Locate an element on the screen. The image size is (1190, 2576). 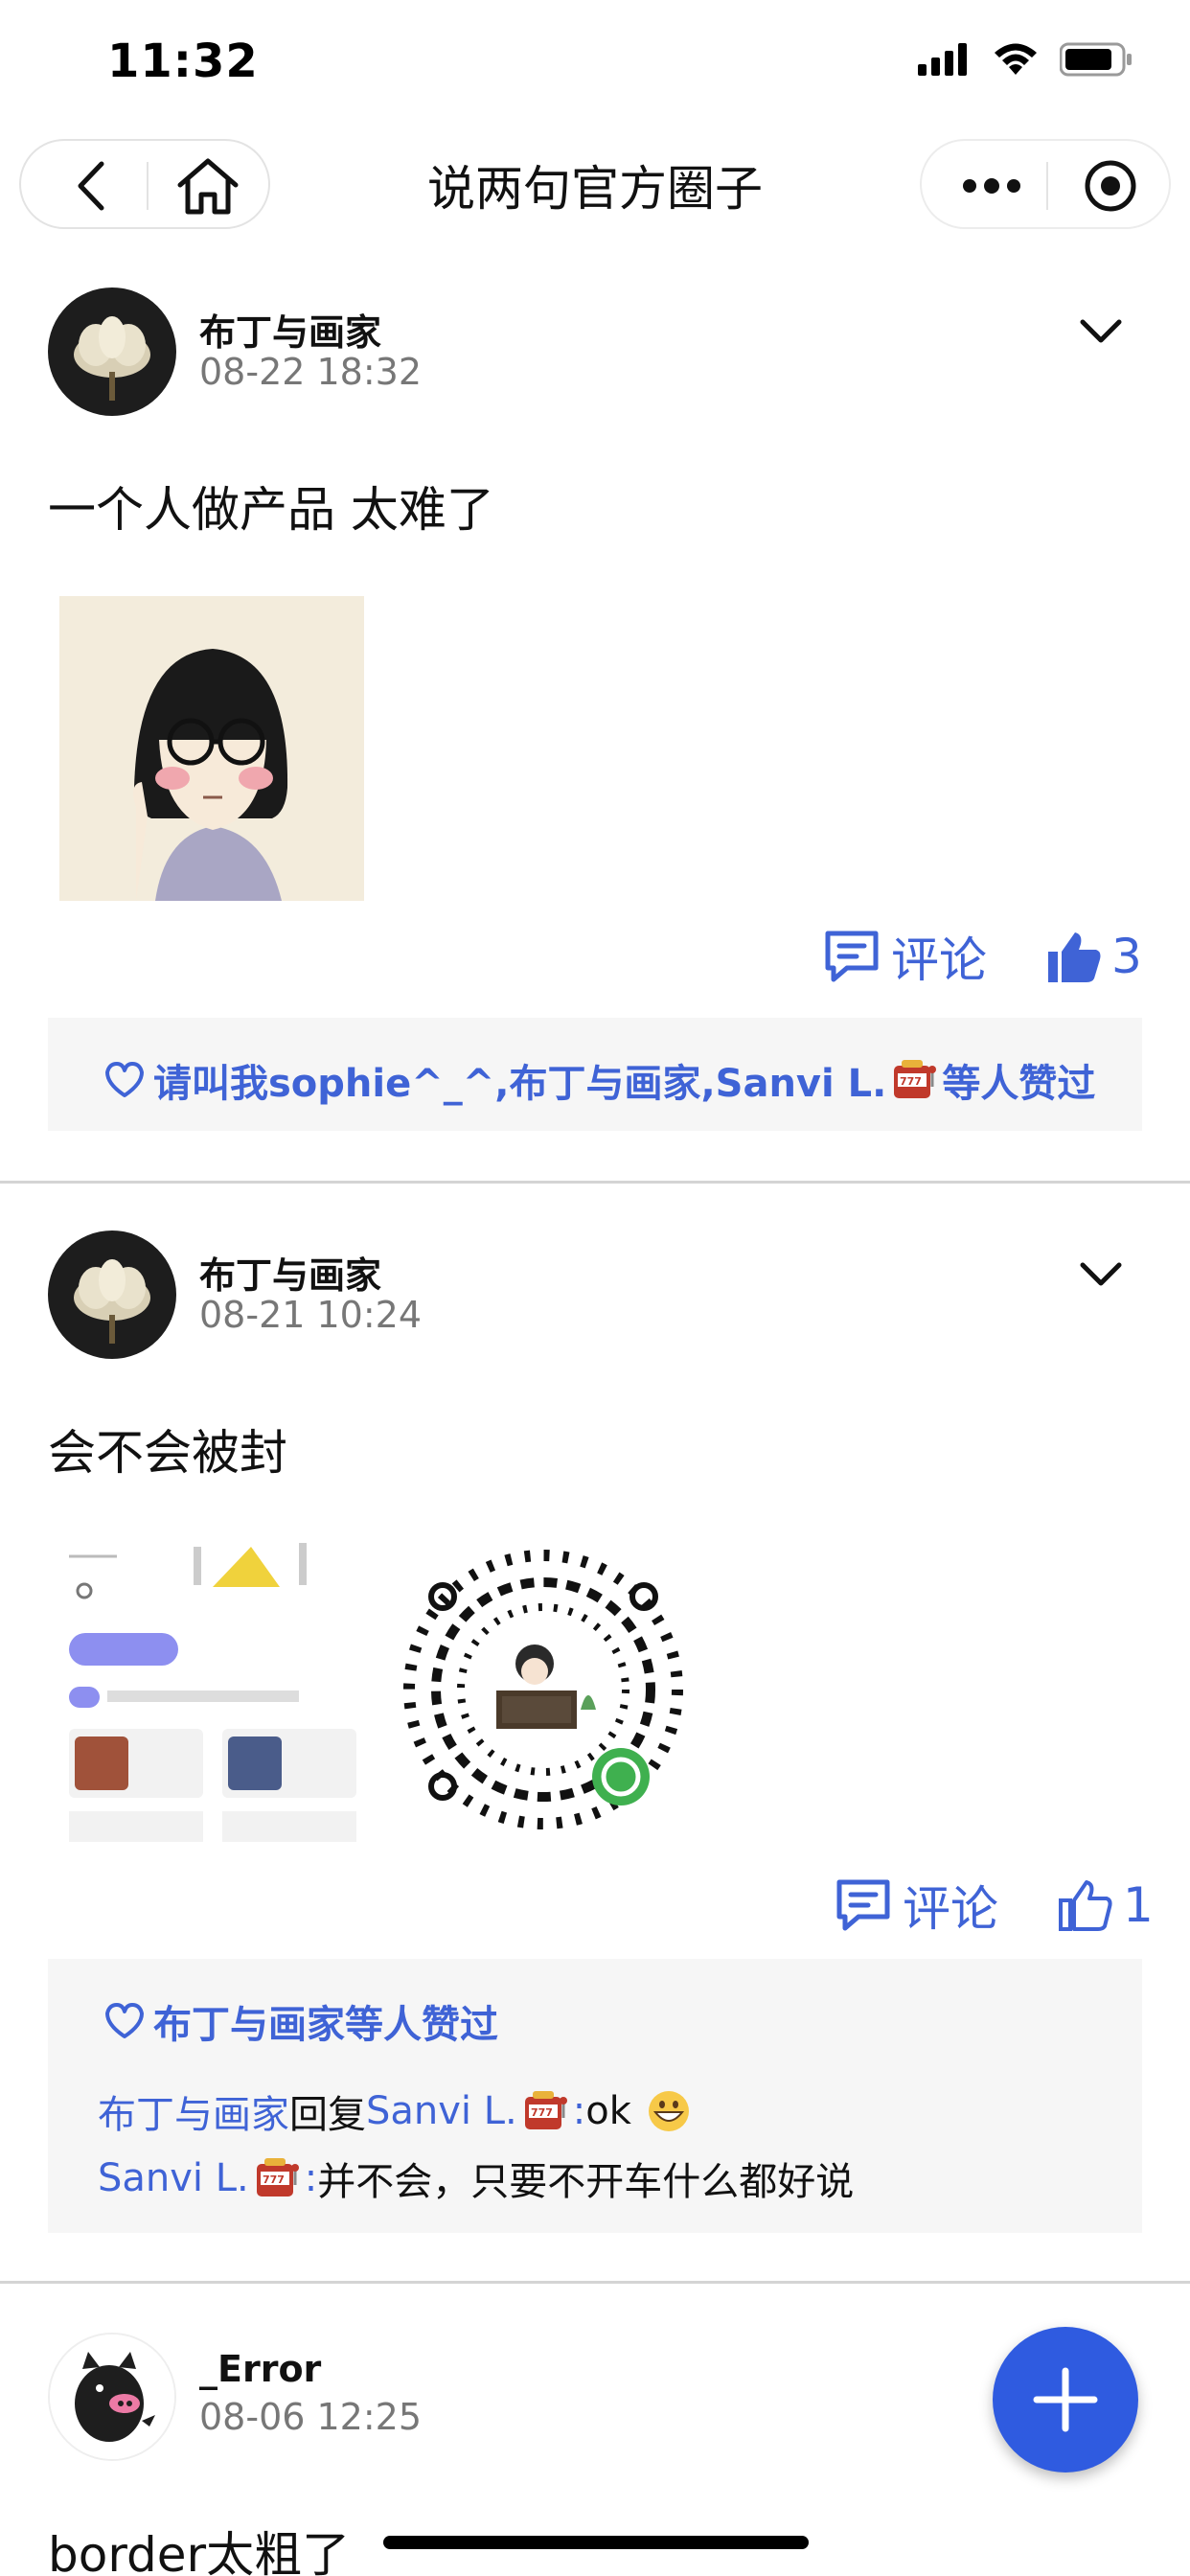
post-actions: 评论 1 is located at coordinates (994, 1905).